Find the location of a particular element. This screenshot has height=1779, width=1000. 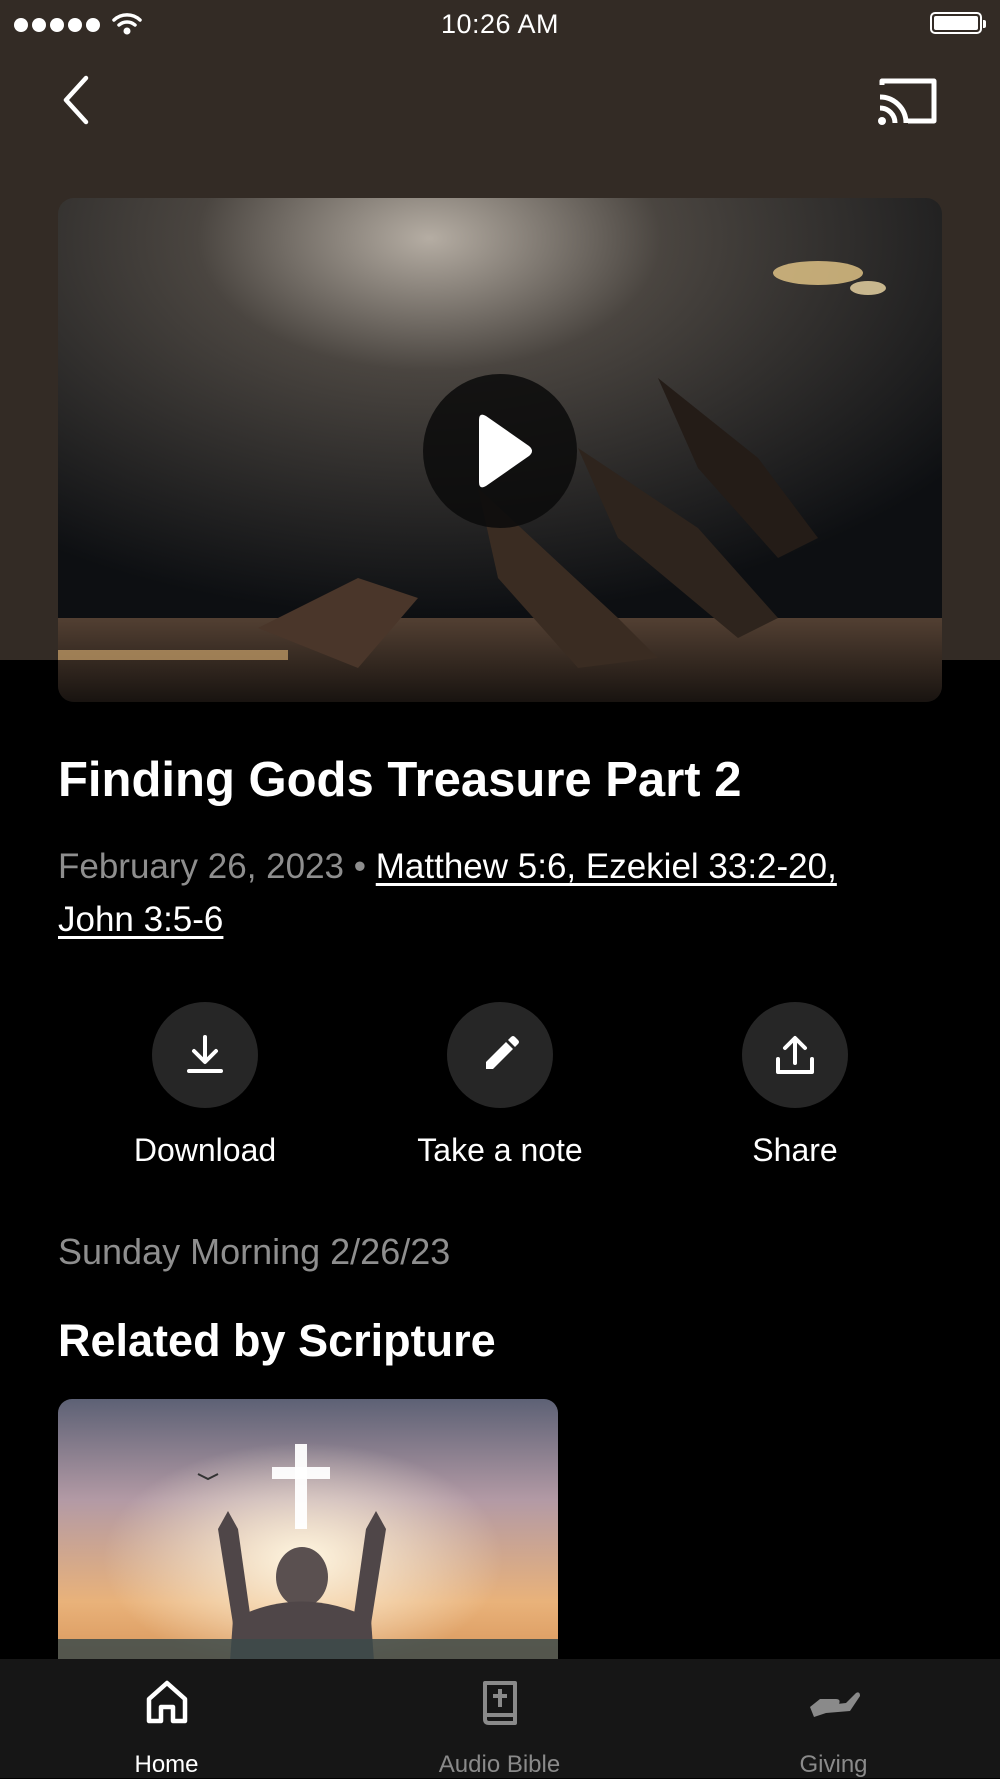

related-sermon-card is located at coordinates (308, 1544).